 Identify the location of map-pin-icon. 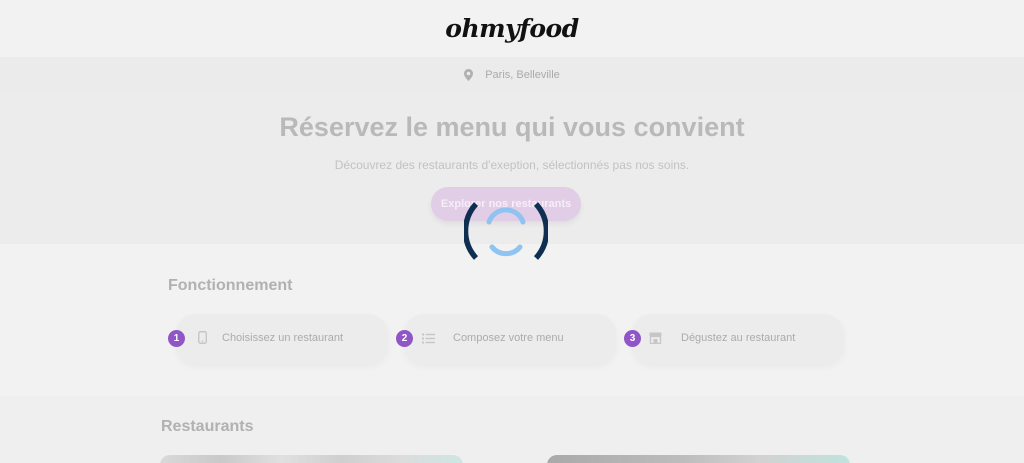
(469, 74).